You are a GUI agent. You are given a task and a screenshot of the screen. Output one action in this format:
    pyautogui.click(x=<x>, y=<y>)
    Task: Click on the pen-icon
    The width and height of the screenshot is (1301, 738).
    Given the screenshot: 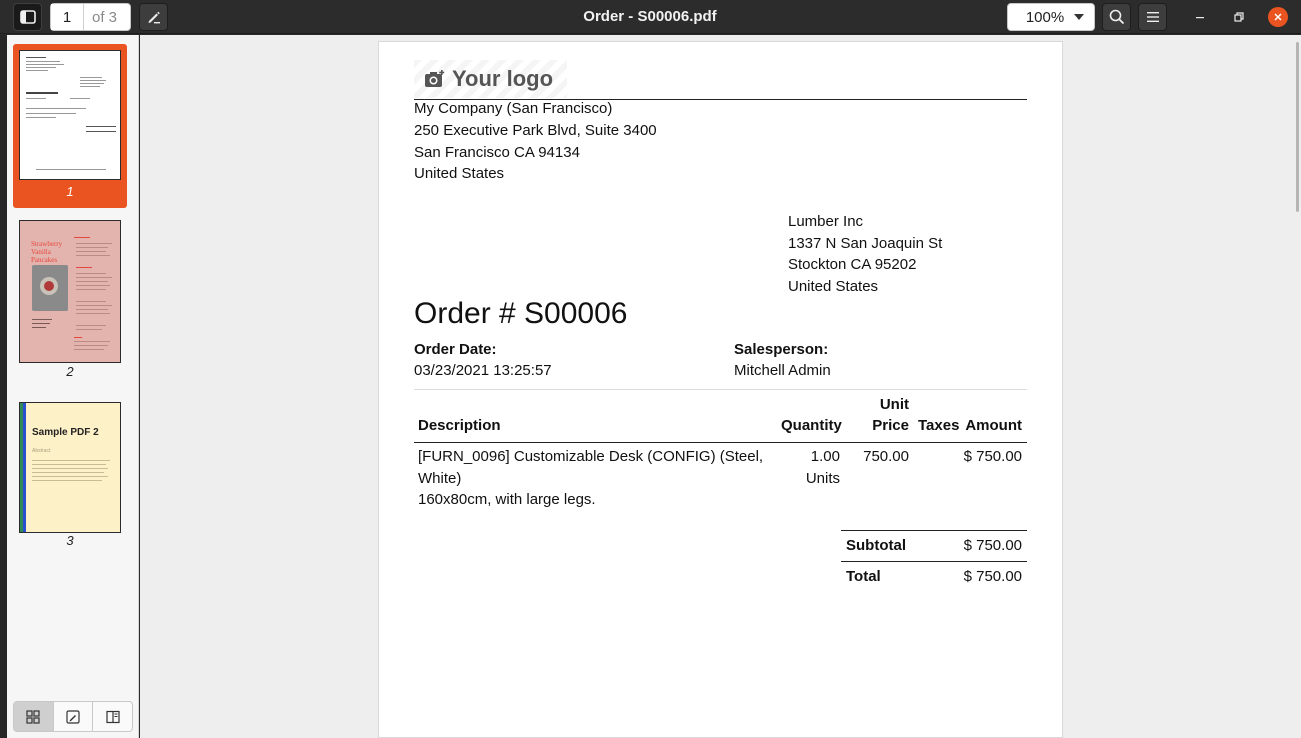 What is the action you would take?
    pyautogui.click(x=154, y=17)
    